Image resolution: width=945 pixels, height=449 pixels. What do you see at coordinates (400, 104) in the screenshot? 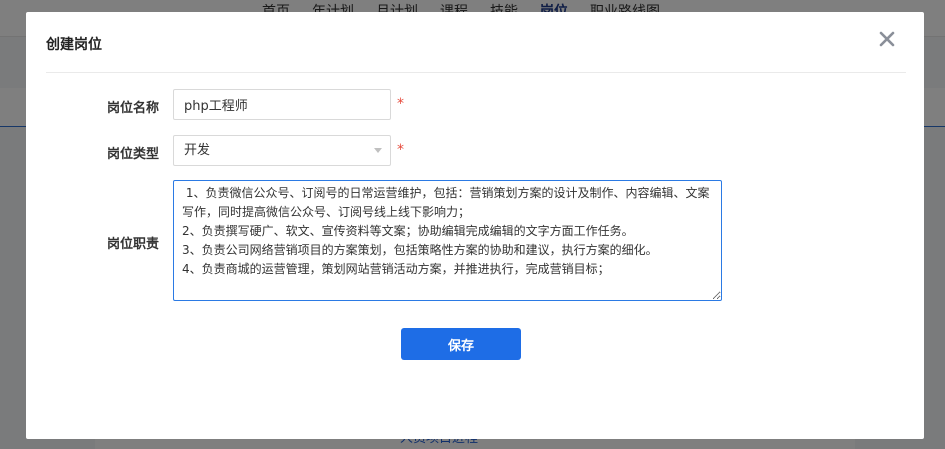
I see `required-mark-name: *` at bounding box center [400, 104].